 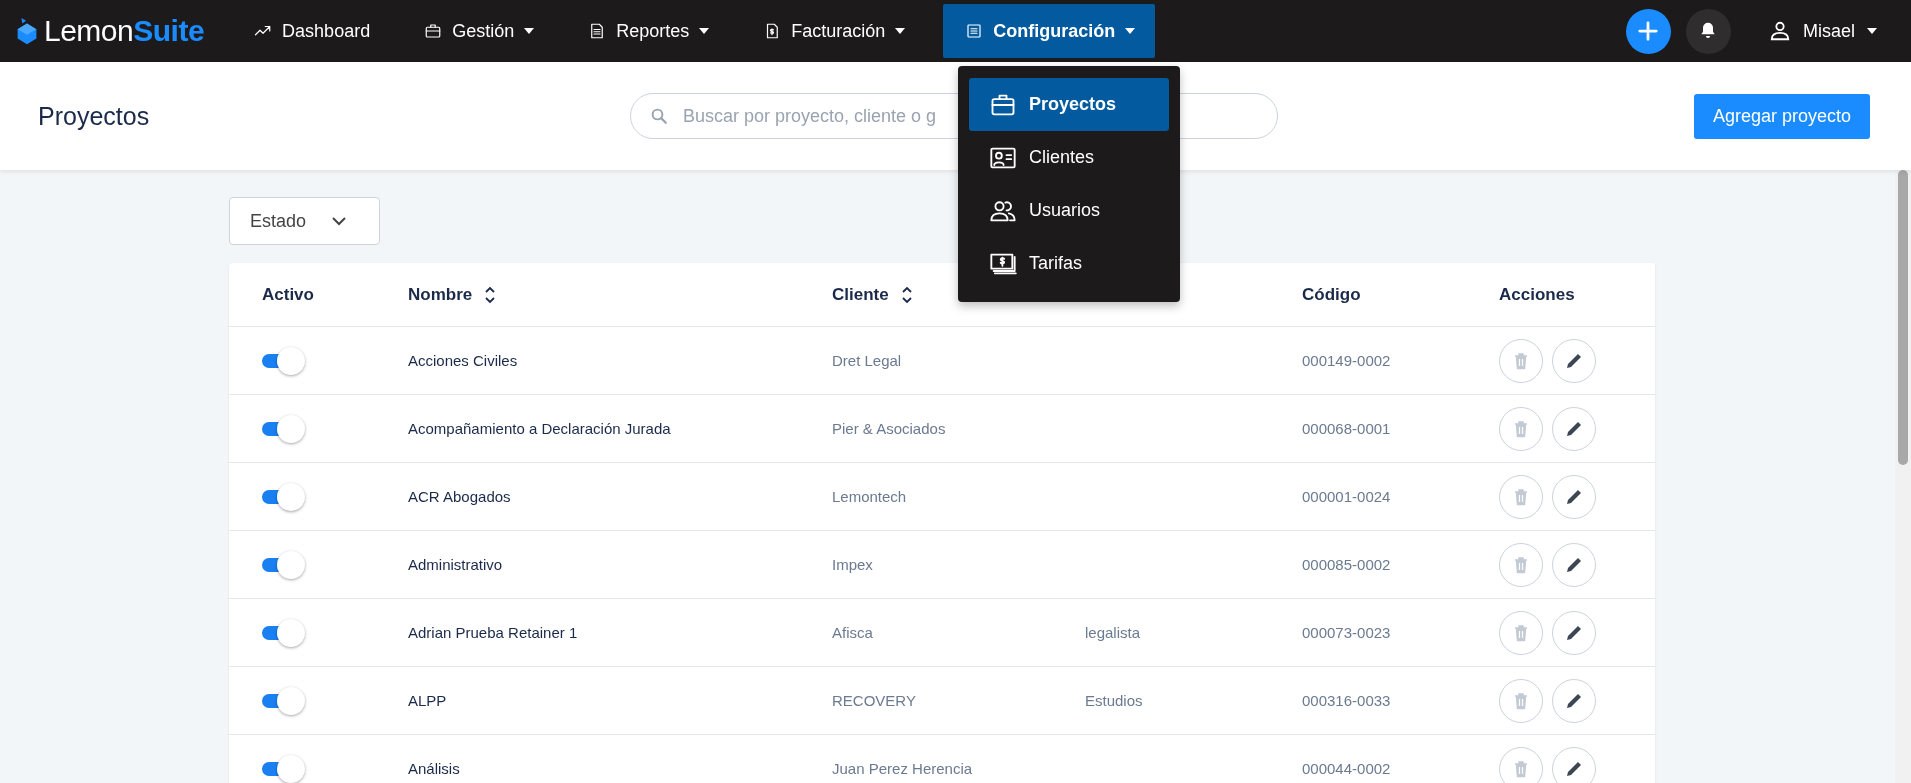 What do you see at coordinates (1069, 263) in the screenshot?
I see `dropdown-menu-item: Tarifas` at bounding box center [1069, 263].